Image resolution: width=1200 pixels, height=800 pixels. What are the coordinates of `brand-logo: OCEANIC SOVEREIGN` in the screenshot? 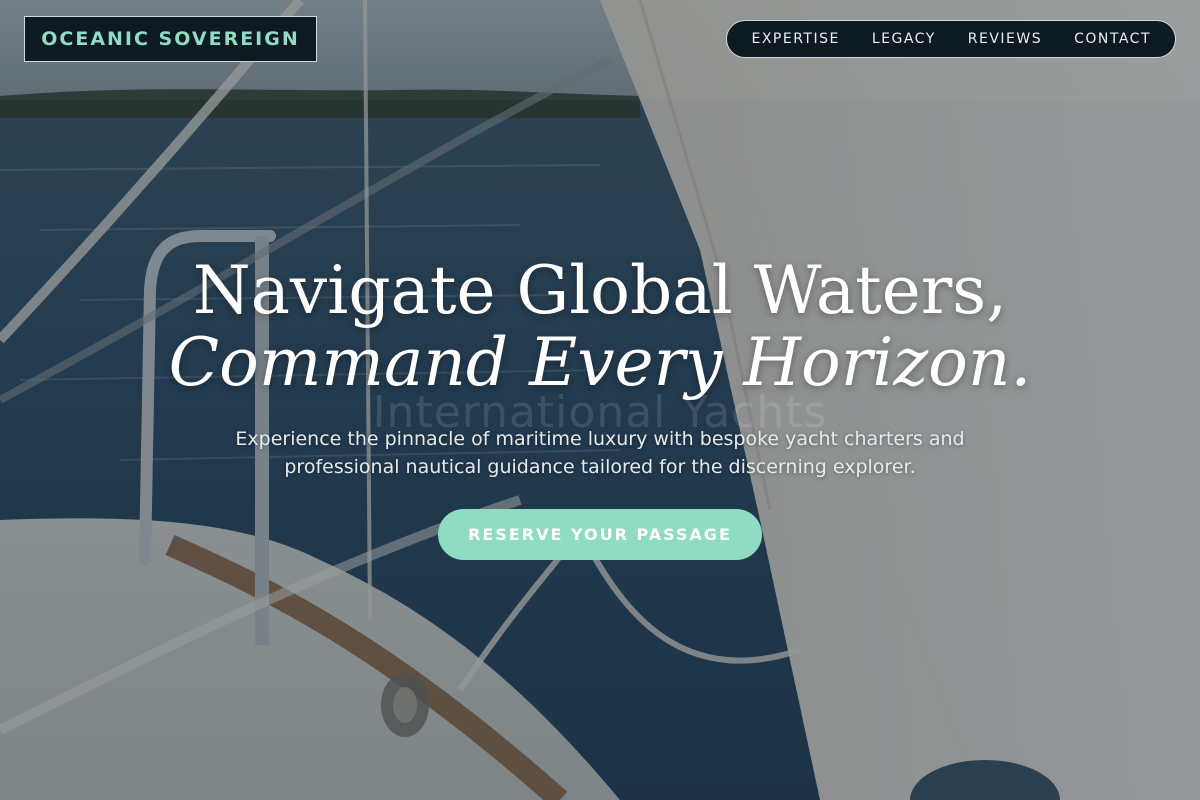 It's located at (170, 39).